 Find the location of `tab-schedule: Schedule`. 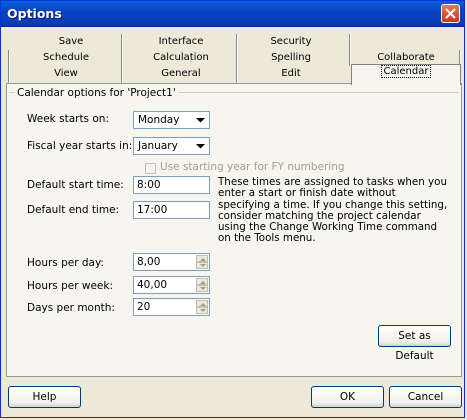

tab-schedule: Schedule is located at coordinates (66, 58).